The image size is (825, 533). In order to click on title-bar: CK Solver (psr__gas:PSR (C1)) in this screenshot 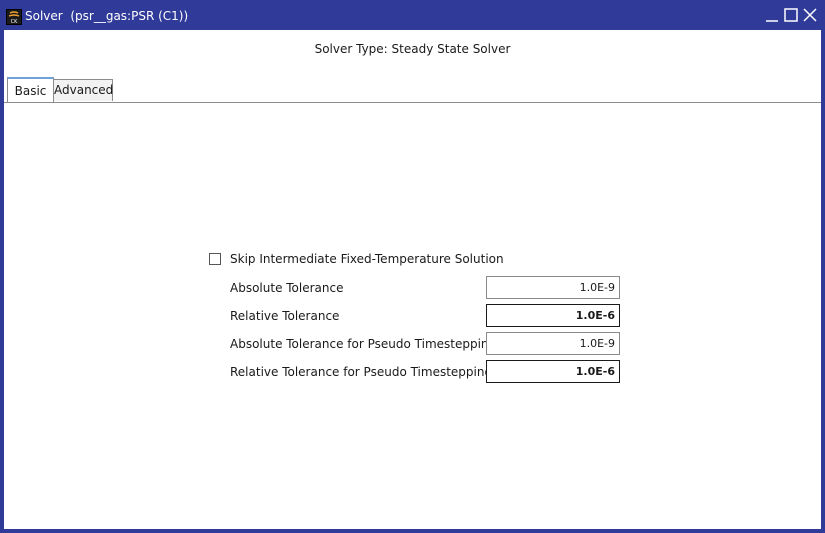, I will do `click(412, 15)`.